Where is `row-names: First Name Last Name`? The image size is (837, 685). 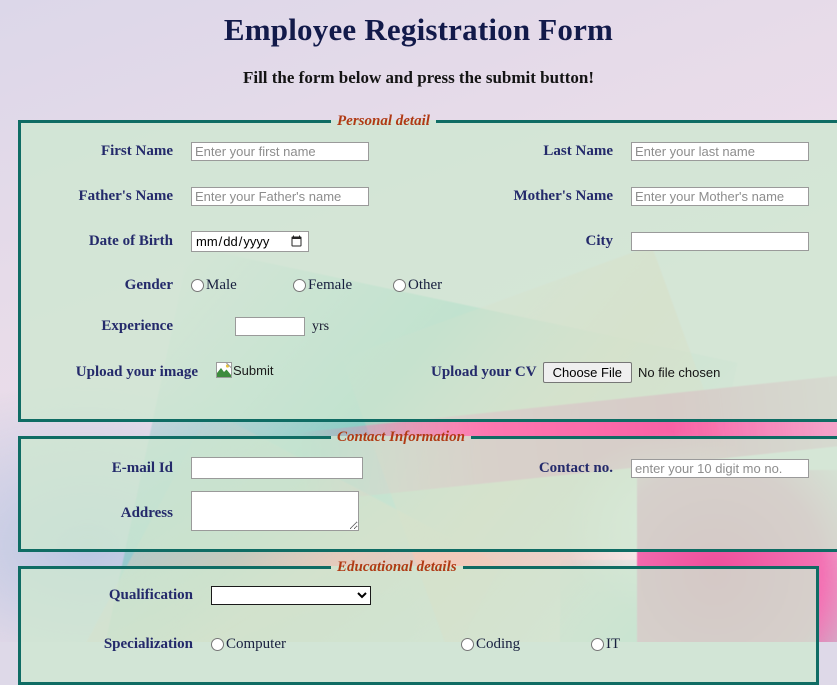 row-names: First Name Last Name is located at coordinates (429, 151).